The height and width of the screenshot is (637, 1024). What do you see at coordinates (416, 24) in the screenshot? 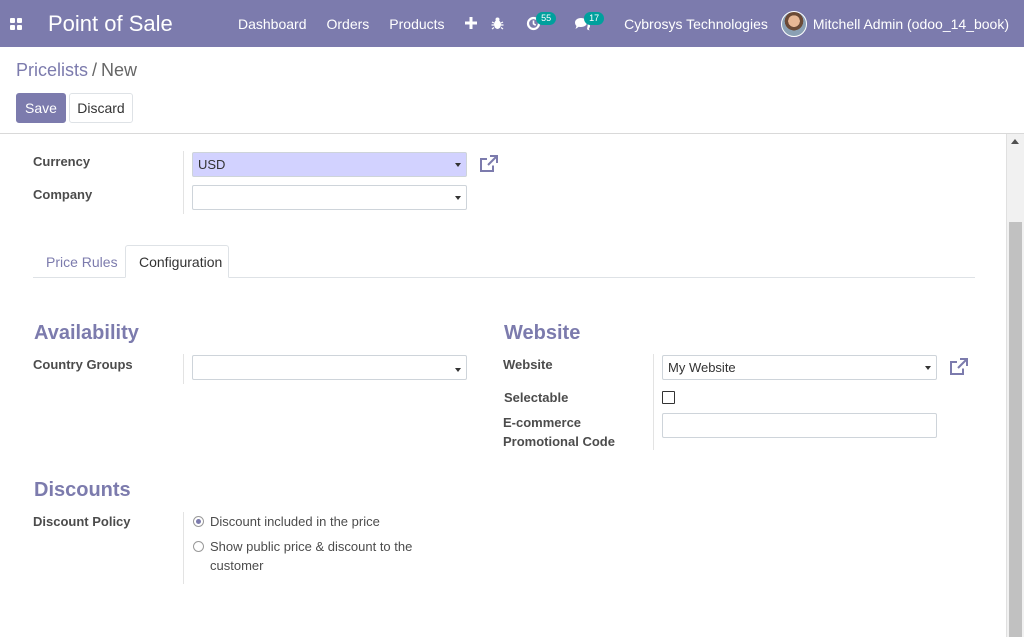
I see `menu-products: Products` at bounding box center [416, 24].